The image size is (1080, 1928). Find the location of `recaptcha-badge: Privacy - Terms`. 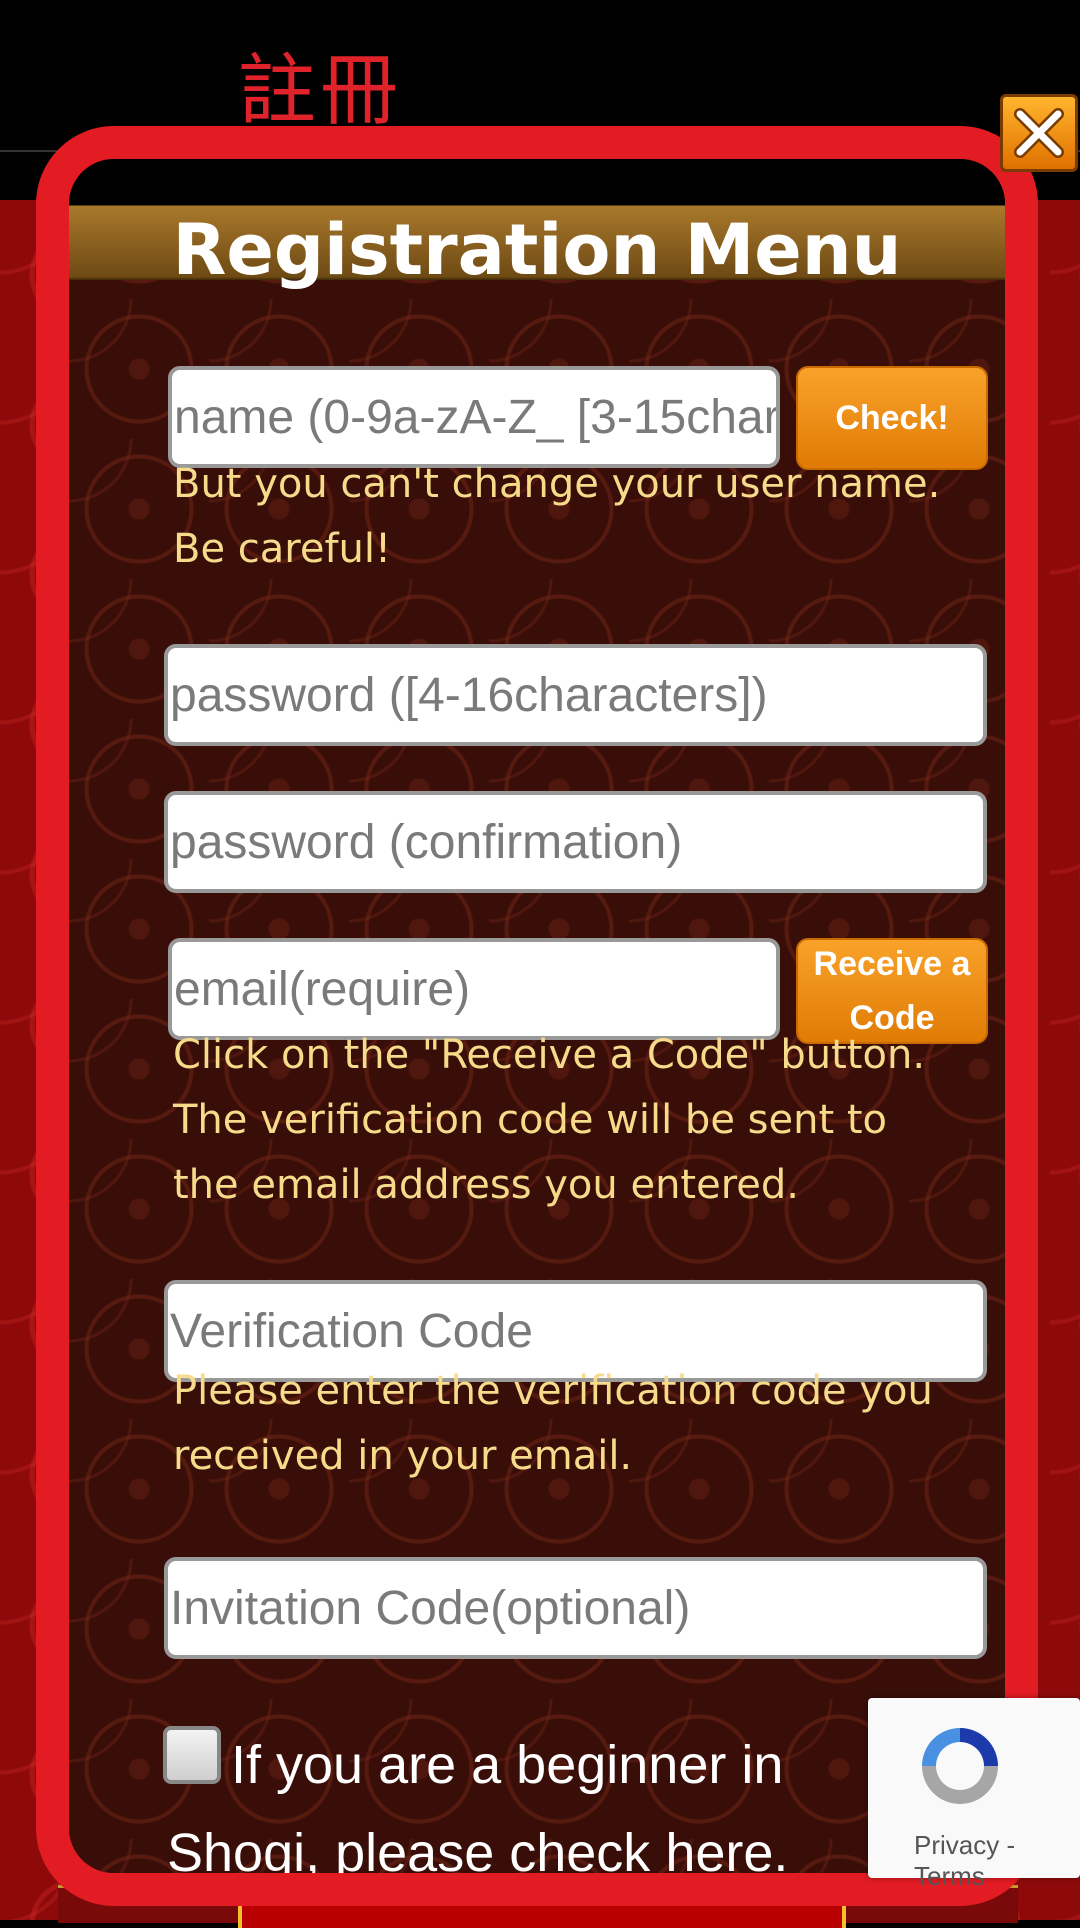

recaptcha-badge: Privacy - Terms is located at coordinates (974, 1794).